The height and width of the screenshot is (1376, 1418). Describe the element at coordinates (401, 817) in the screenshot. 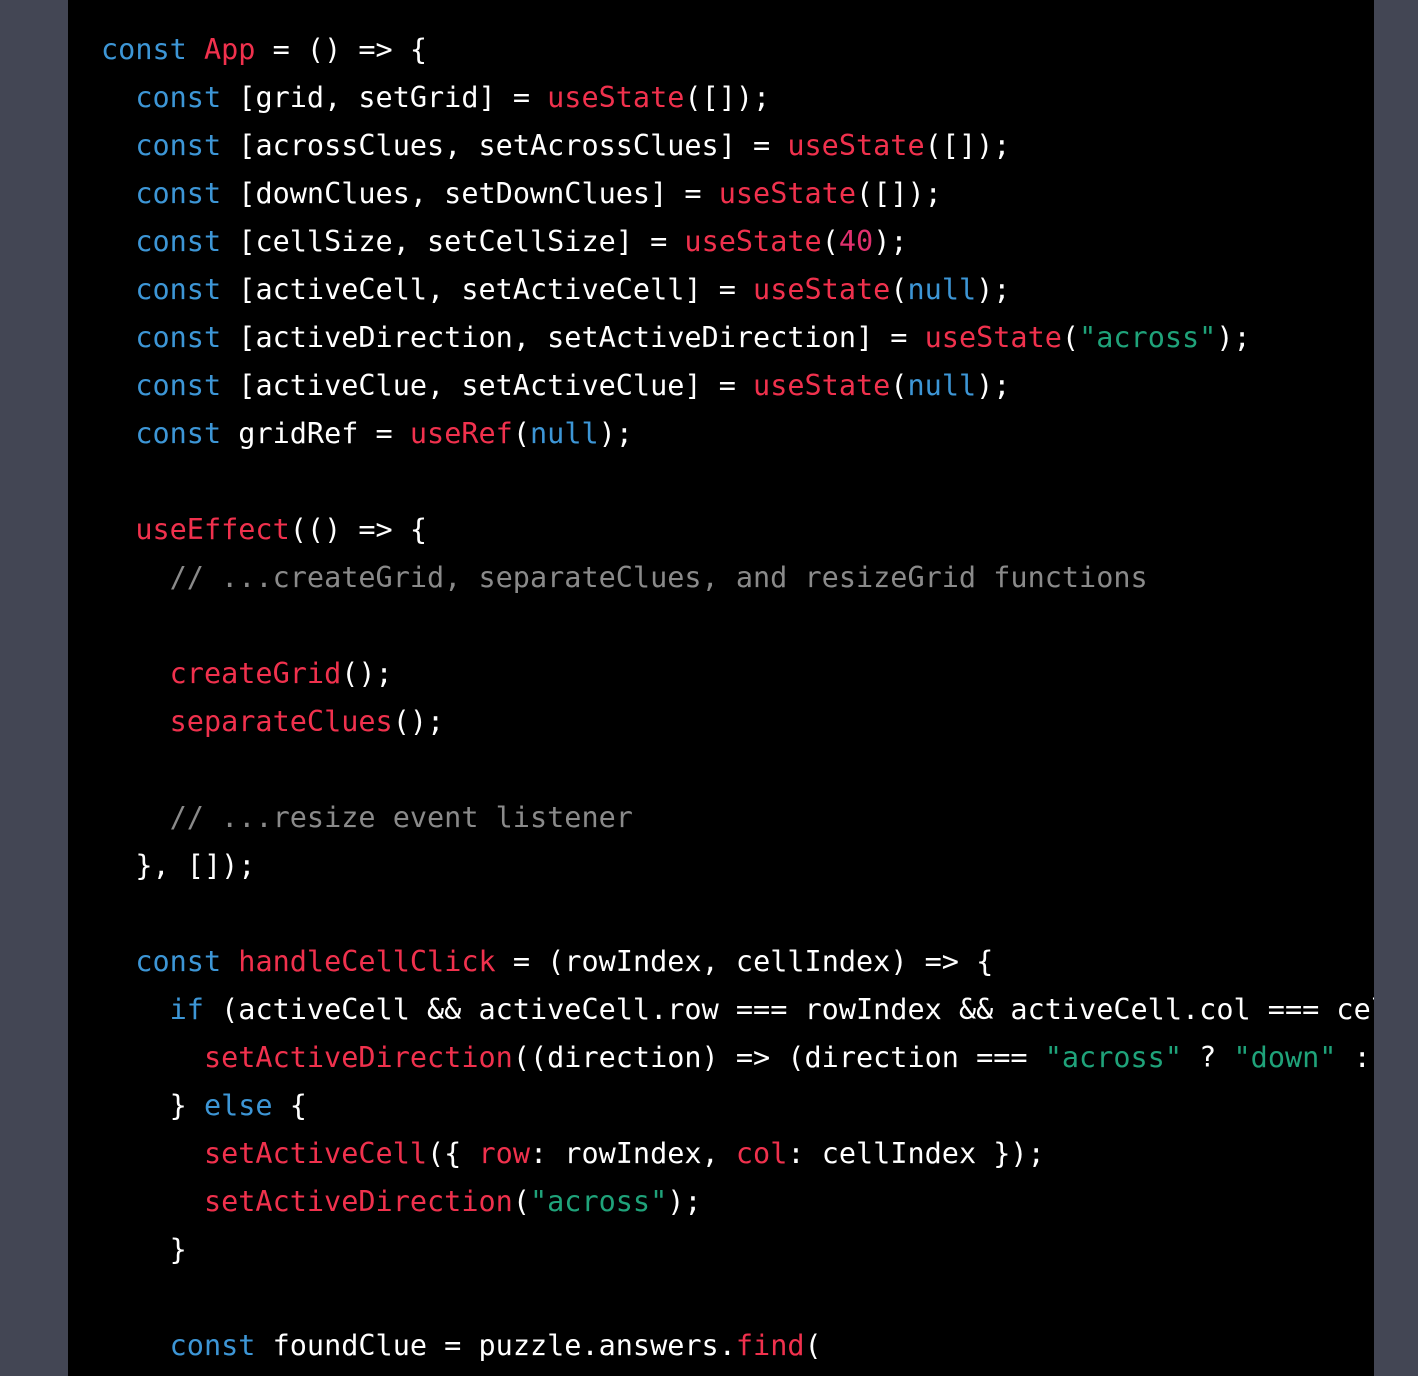

I see `comment-token: // ...resize event listener` at that location.